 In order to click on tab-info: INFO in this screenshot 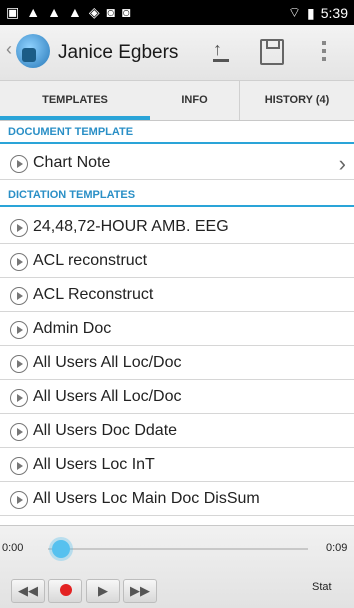, I will do `click(195, 100)`.